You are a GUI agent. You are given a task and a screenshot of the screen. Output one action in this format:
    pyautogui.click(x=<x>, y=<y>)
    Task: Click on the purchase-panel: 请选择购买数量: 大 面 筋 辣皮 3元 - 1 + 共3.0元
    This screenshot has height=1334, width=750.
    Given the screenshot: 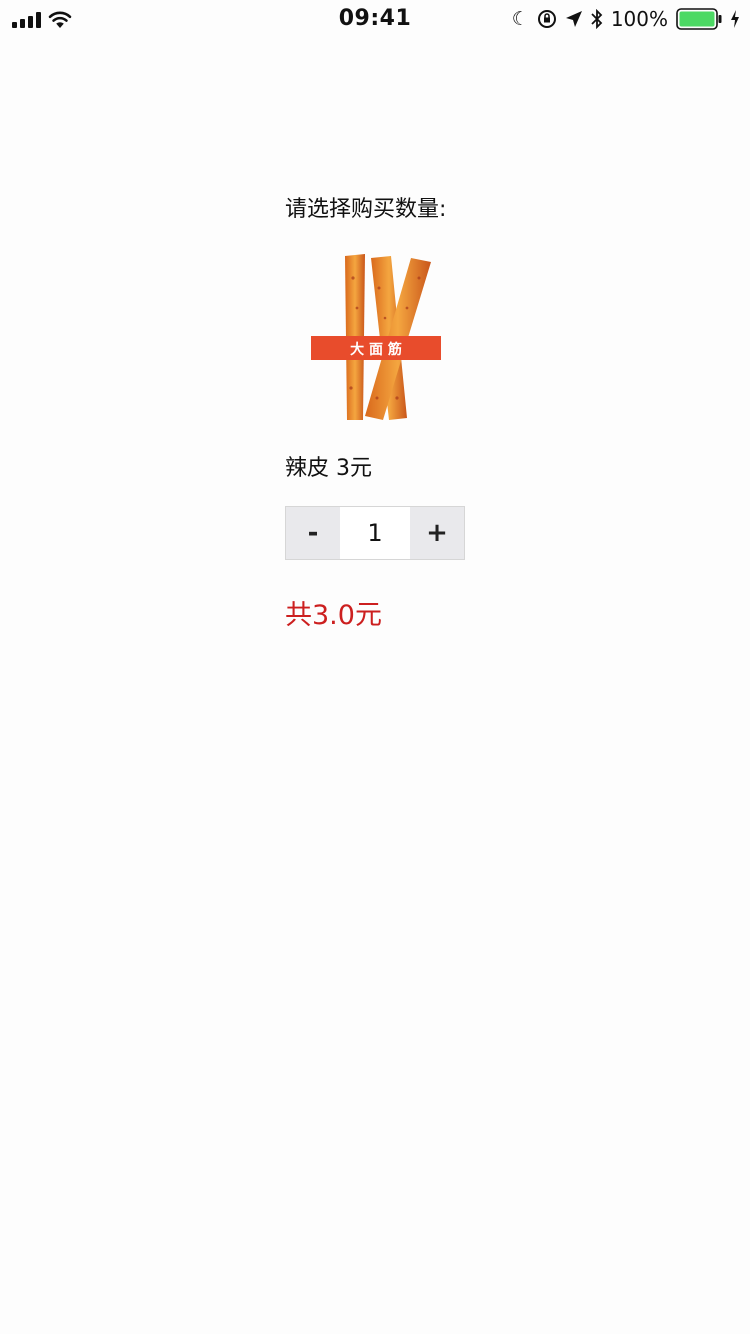 What is the action you would take?
    pyautogui.click(x=415, y=414)
    